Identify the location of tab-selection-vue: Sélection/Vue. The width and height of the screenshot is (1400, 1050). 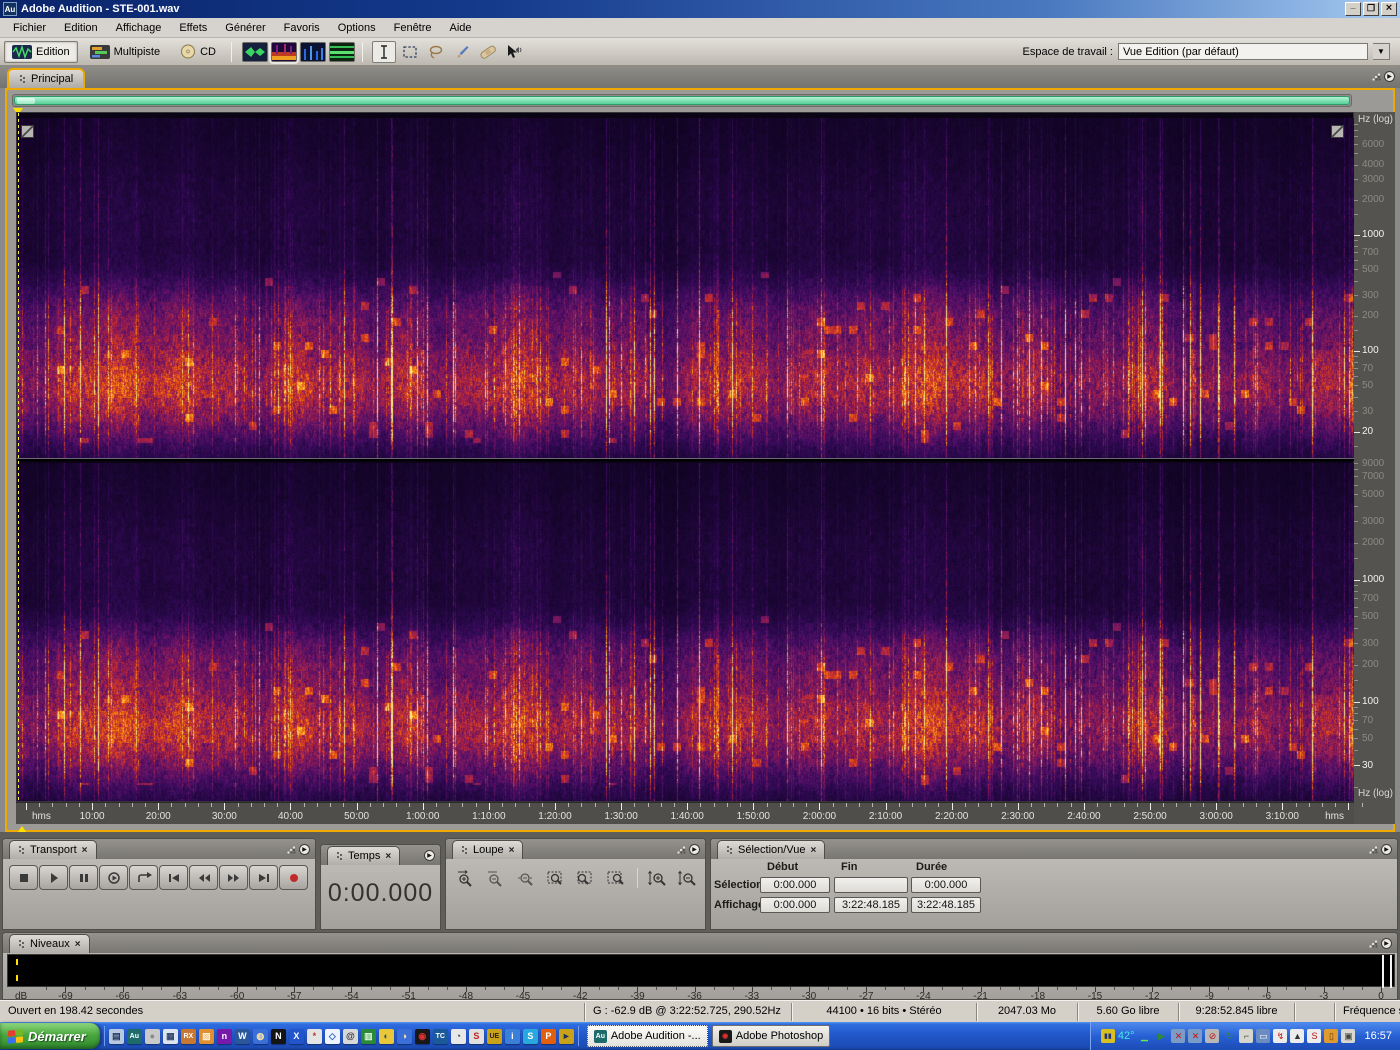
(771, 849).